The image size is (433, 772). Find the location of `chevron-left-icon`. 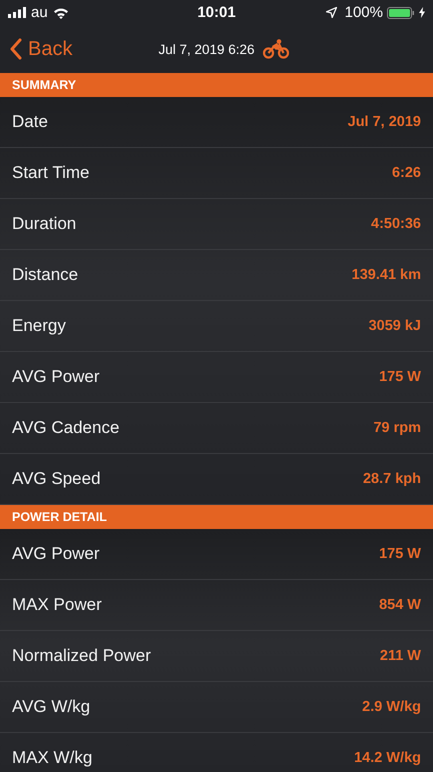

chevron-left-icon is located at coordinates (16, 49).